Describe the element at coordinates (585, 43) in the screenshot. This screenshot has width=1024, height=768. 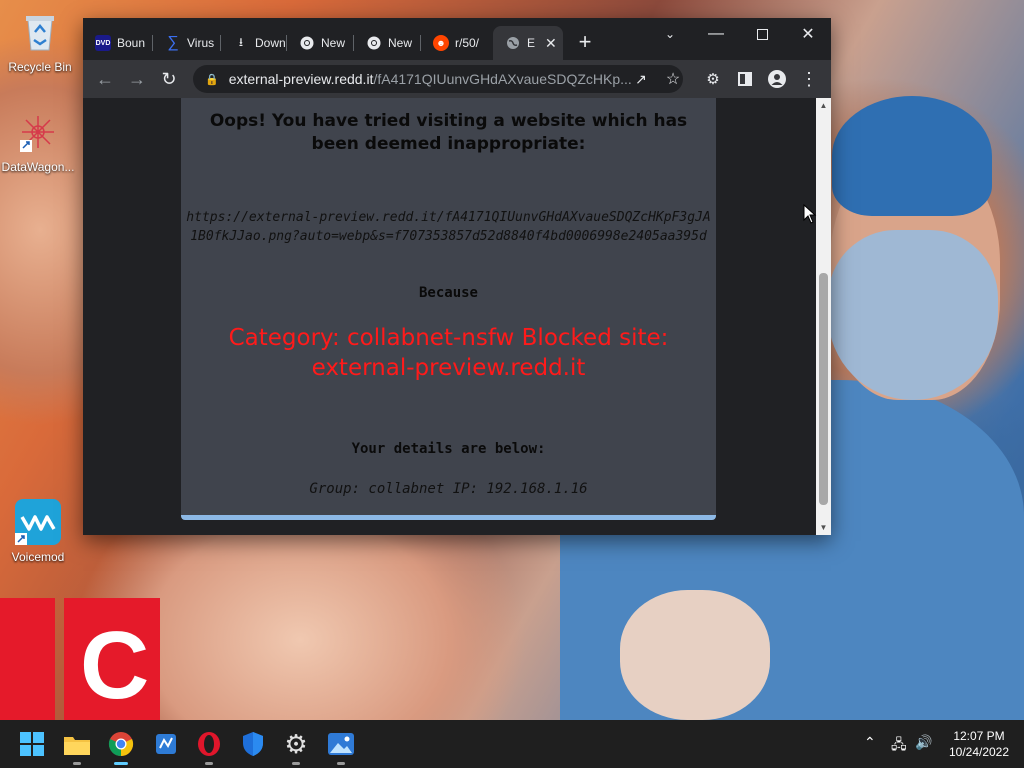
I see `new-tab-button: +` at that location.